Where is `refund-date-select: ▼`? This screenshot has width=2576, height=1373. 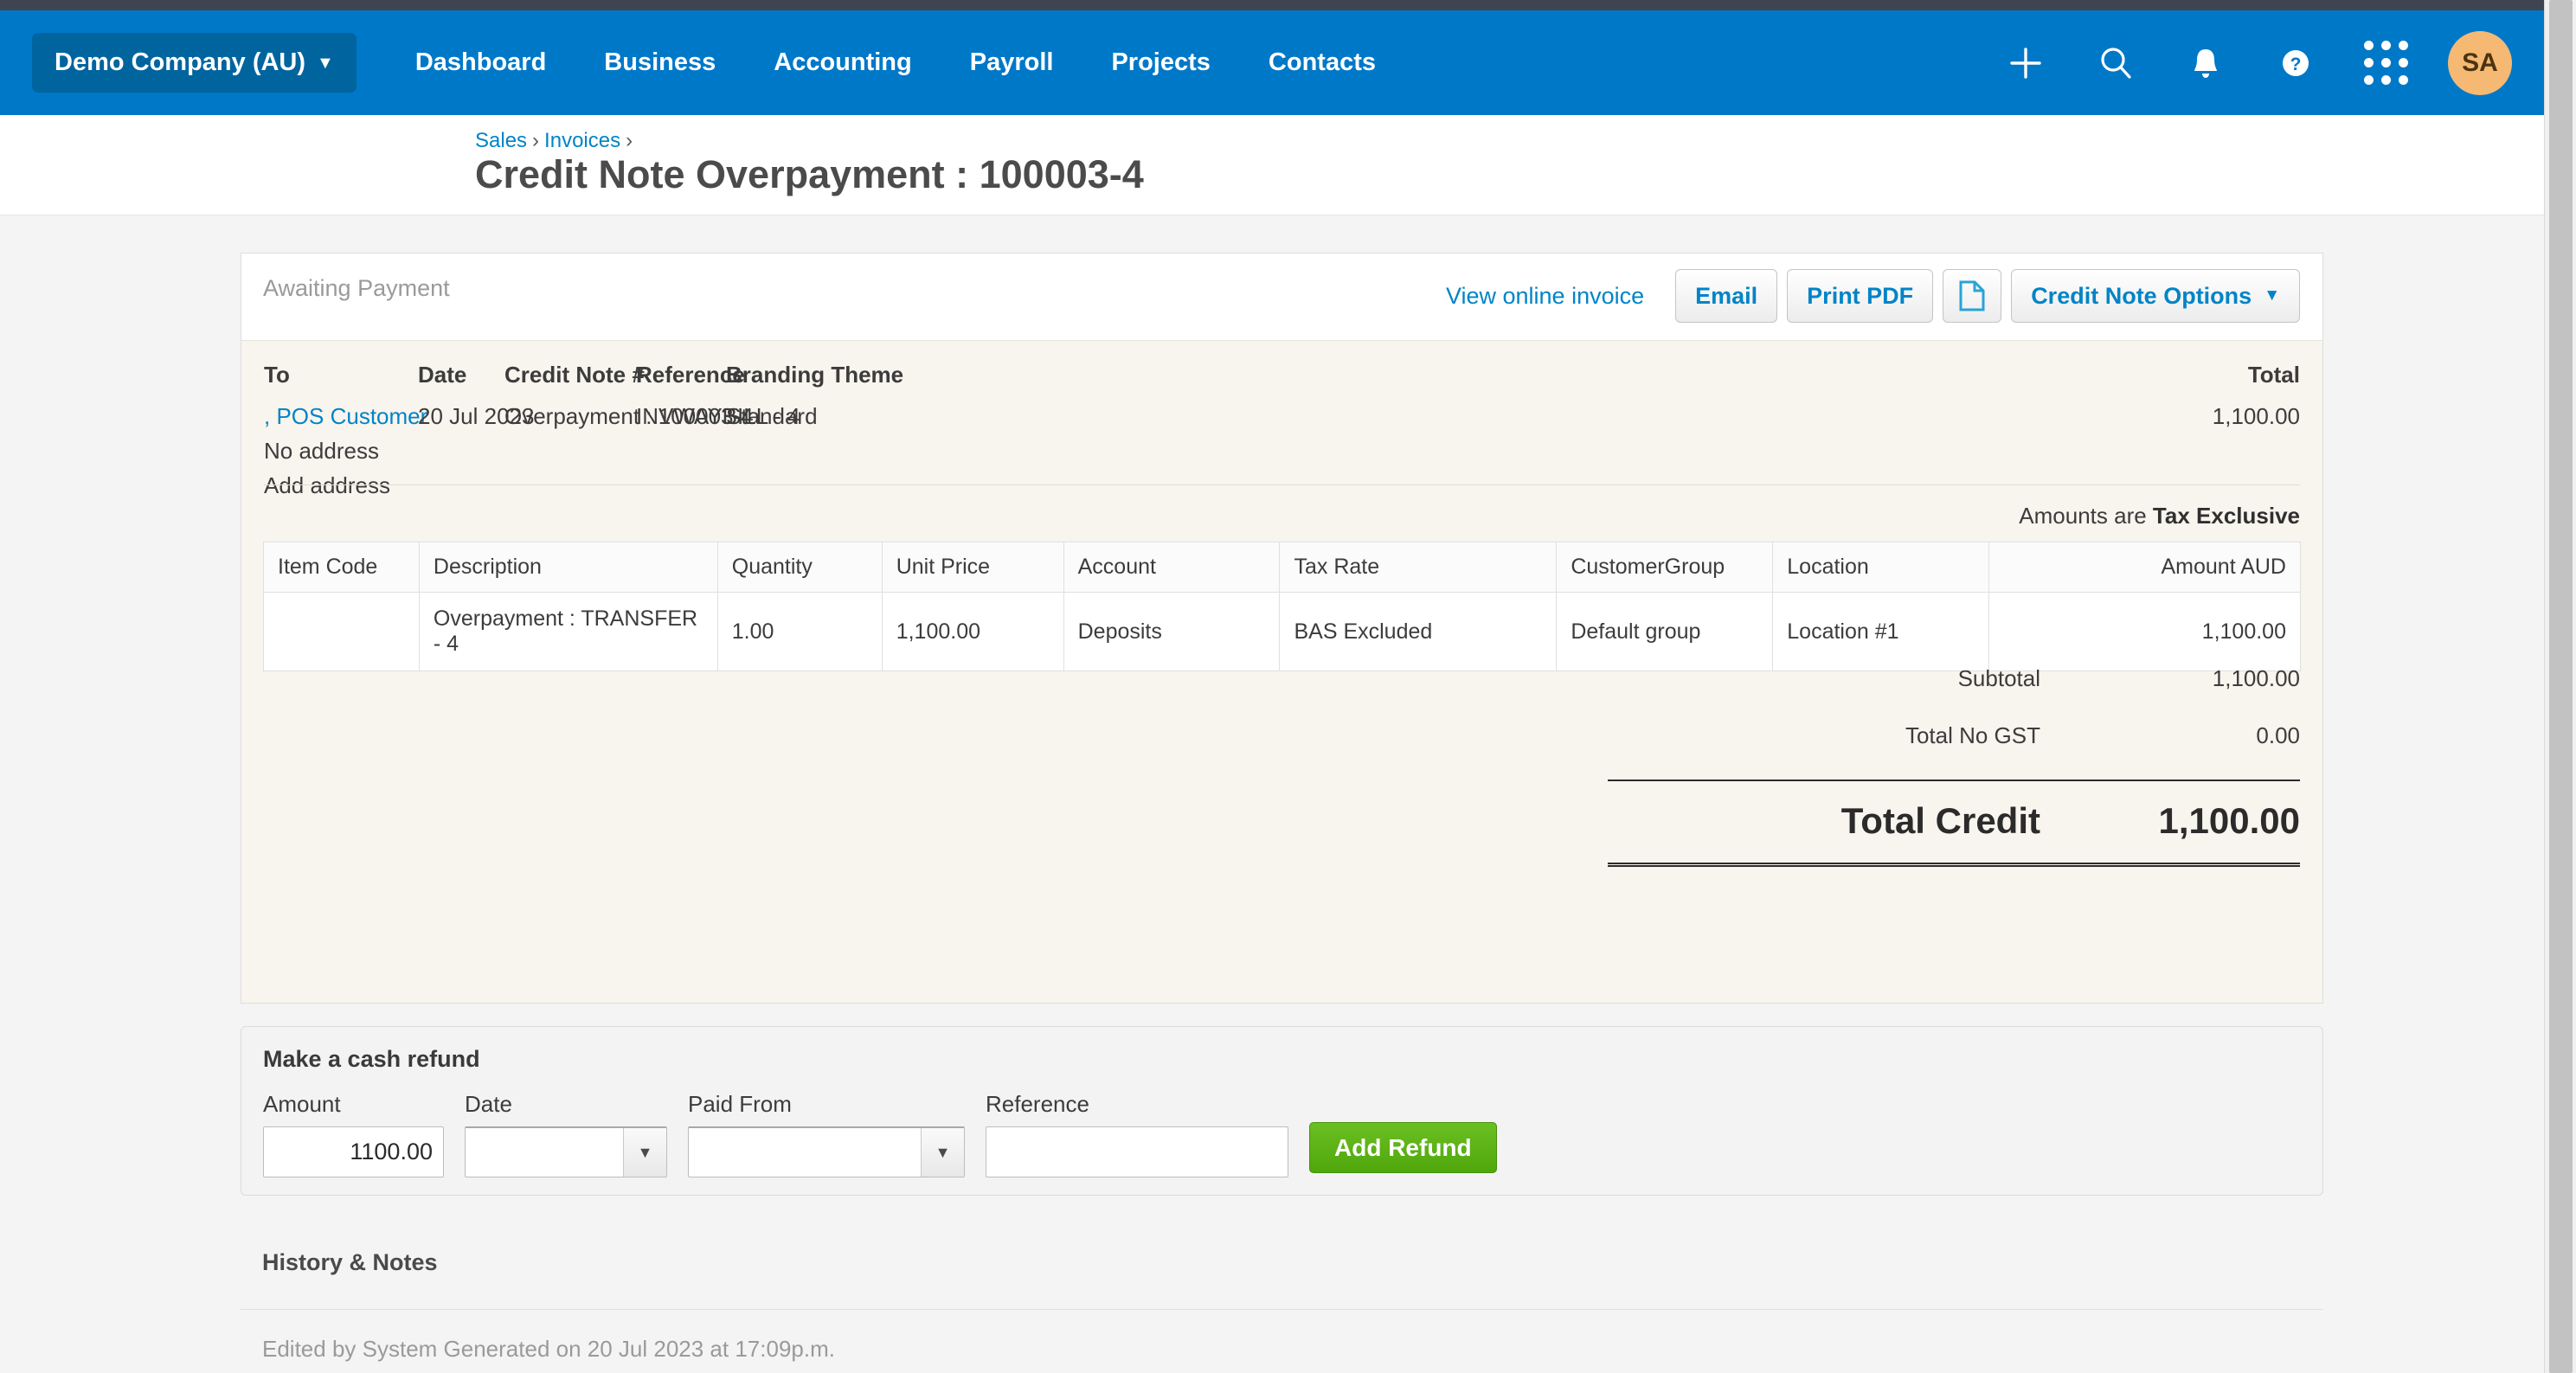 refund-date-select: ▼ is located at coordinates (566, 1151).